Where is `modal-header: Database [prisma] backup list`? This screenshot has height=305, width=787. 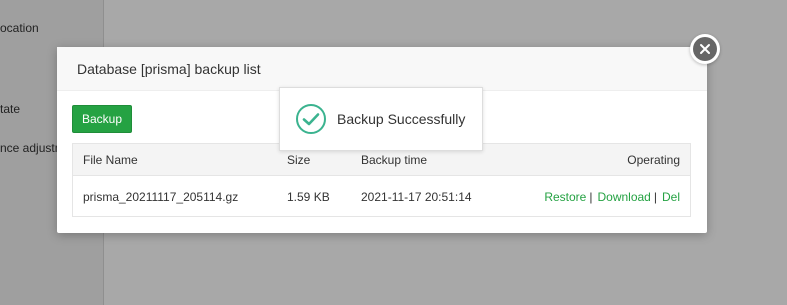 modal-header: Database [prisma] backup list is located at coordinates (382, 69).